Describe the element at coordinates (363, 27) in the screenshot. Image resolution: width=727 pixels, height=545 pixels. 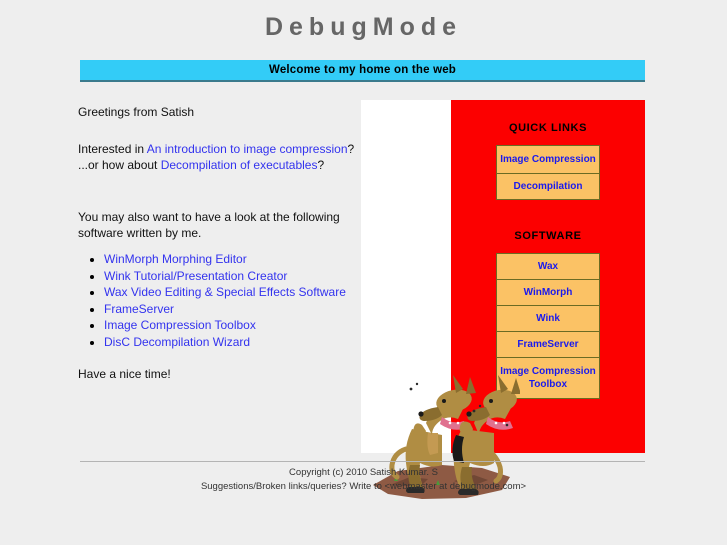
I see `page-title: DebugMode` at that location.